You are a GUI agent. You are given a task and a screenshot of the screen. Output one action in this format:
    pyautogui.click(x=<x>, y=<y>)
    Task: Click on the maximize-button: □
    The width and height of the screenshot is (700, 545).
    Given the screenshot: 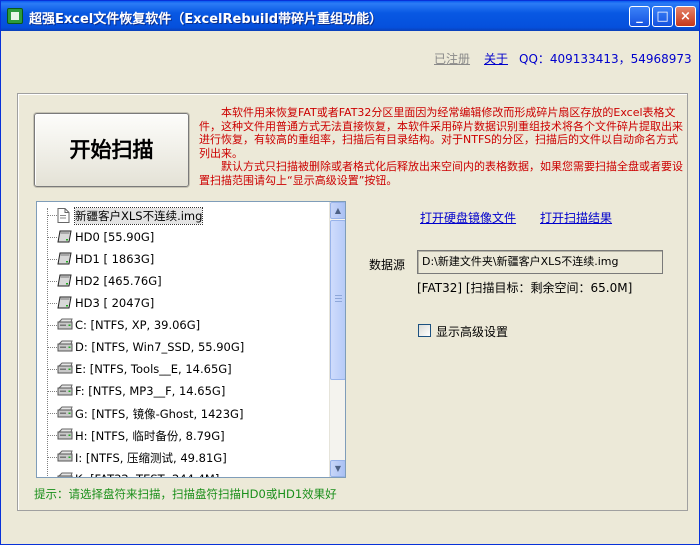 What is the action you would take?
    pyautogui.click(x=662, y=16)
    